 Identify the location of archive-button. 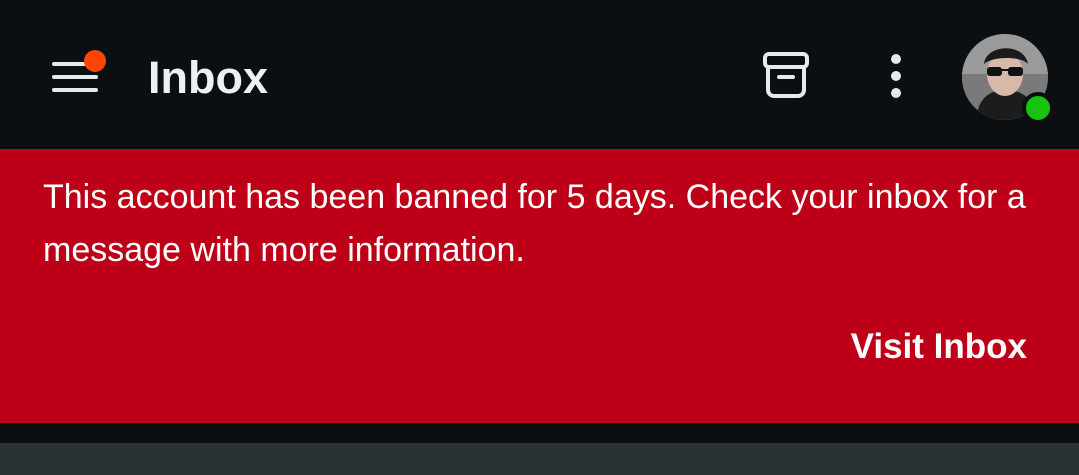
(786, 76).